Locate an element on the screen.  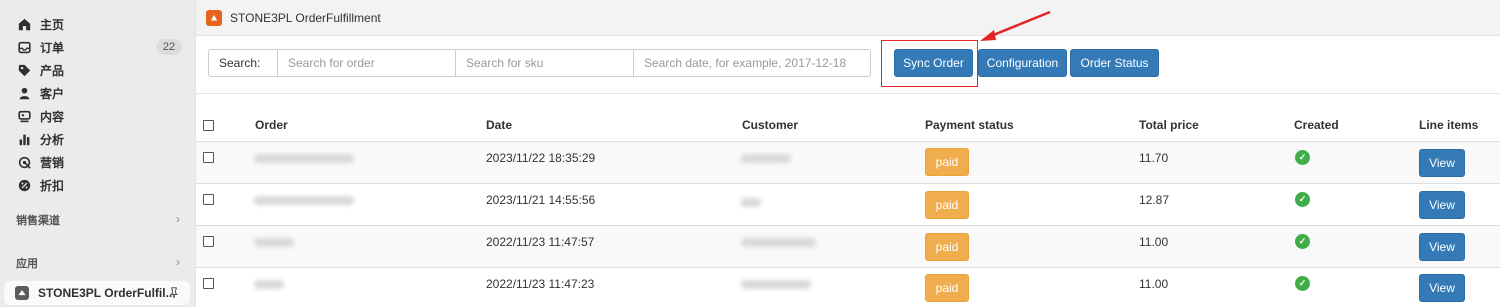
bar-chart-icon is located at coordinates (24, 139).